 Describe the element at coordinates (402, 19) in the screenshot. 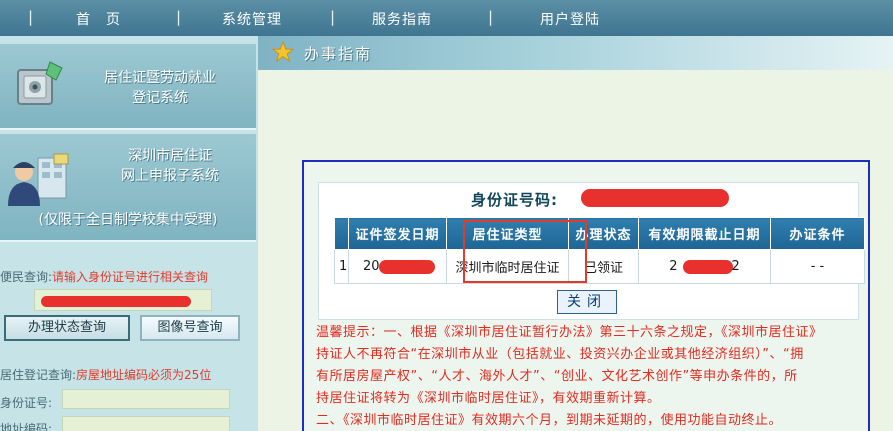

I see `nav-service-guide: 服务指南` at that location.